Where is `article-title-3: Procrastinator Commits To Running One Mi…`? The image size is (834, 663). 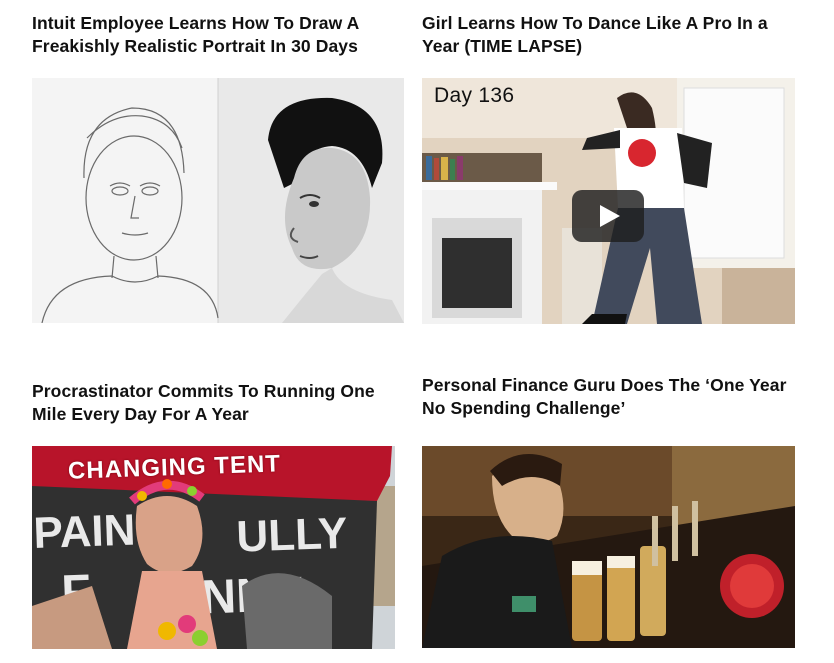 article-title-3: Procrastinator Commits To Running One Mi… is located at coordinates (218, 403).